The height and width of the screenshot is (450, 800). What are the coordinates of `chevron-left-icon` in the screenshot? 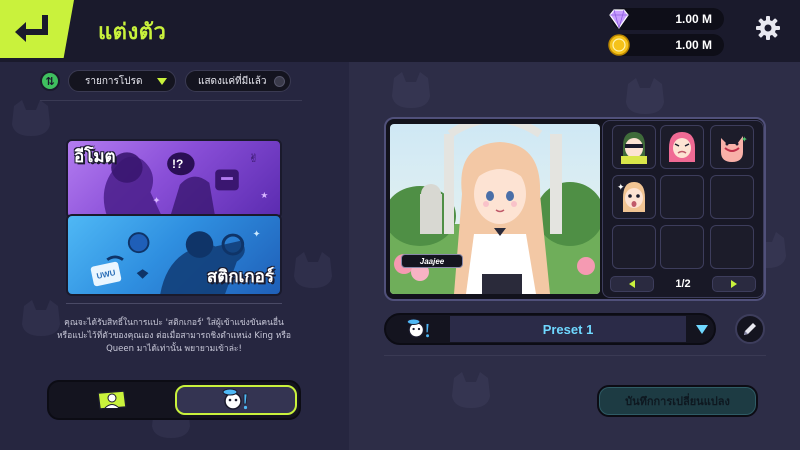 It's located at (632, 284).